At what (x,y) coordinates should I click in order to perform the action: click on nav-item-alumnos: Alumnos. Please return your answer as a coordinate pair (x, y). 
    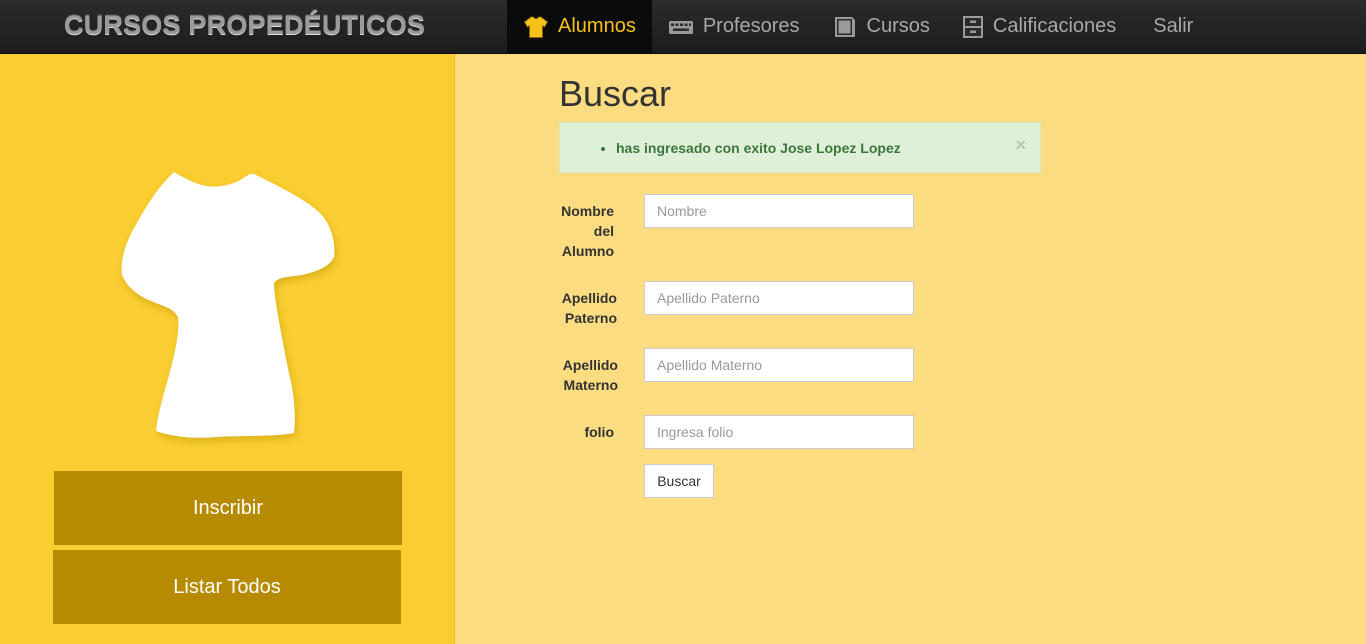
    Looking at the image, I should click on (579, 26).